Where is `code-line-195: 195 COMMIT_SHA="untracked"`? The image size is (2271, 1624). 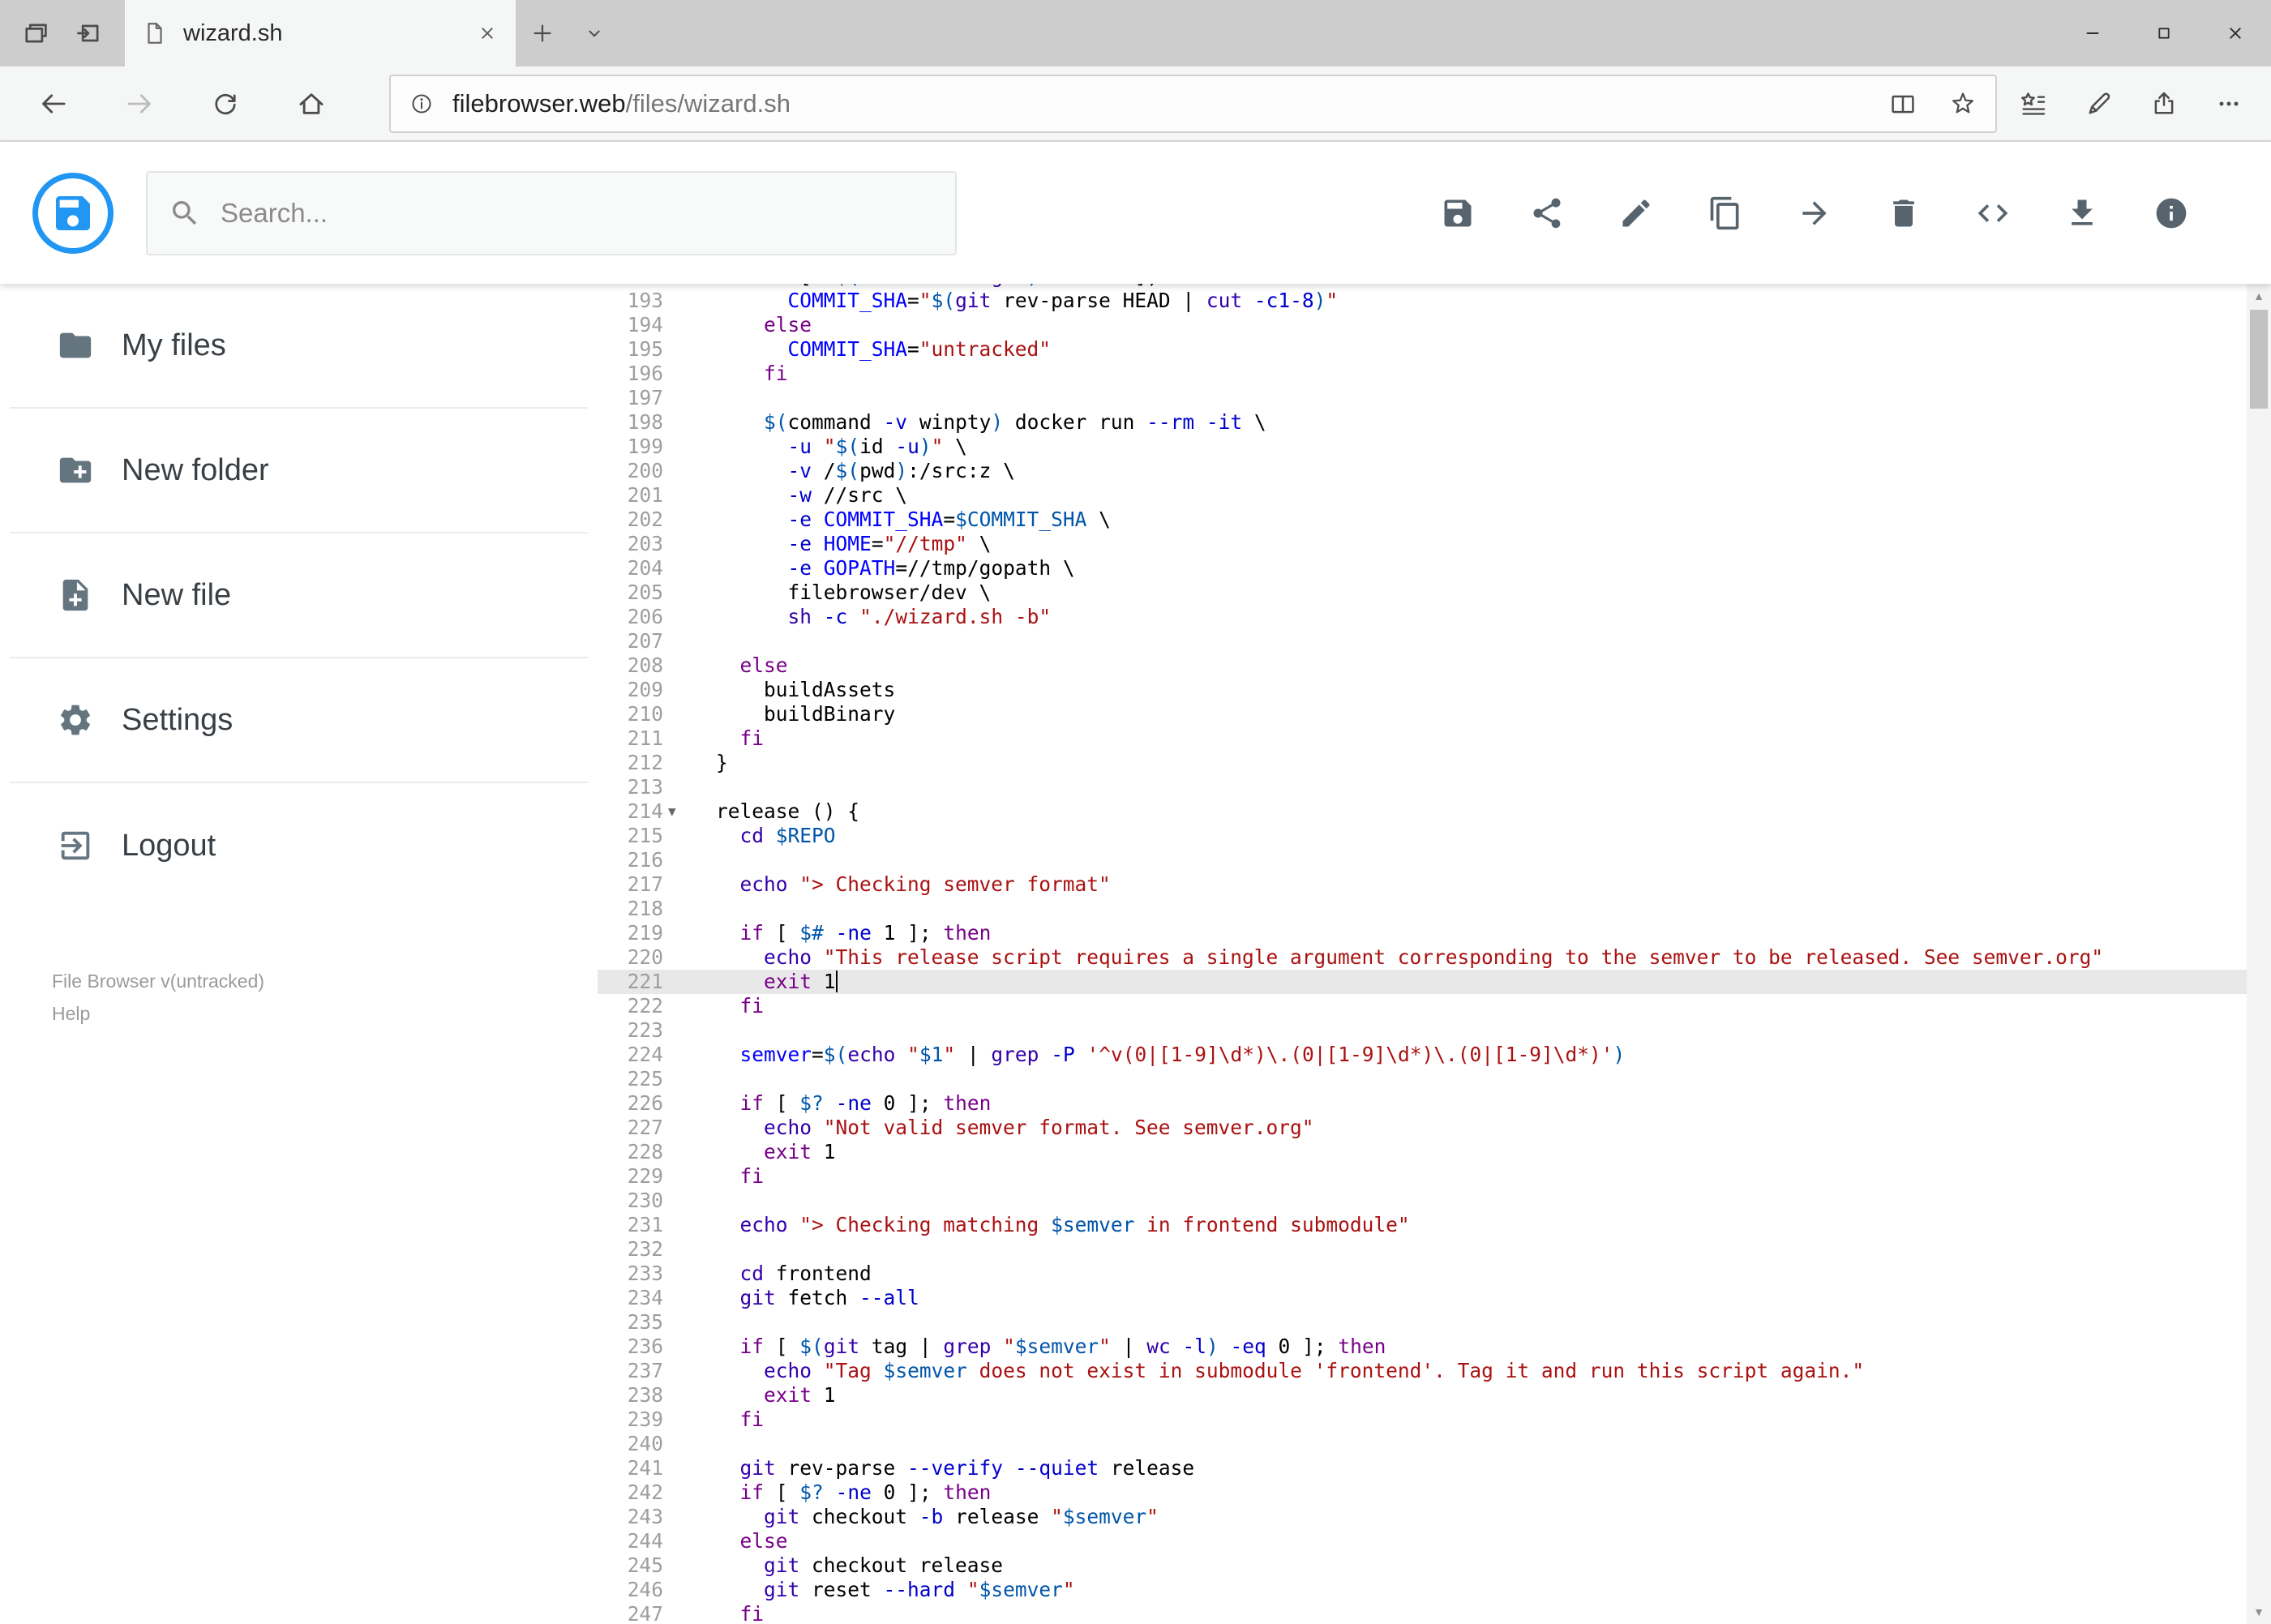
code-line-195: 195 COMMIT_SHA="untracked" is located at coordinates (1422, 349).